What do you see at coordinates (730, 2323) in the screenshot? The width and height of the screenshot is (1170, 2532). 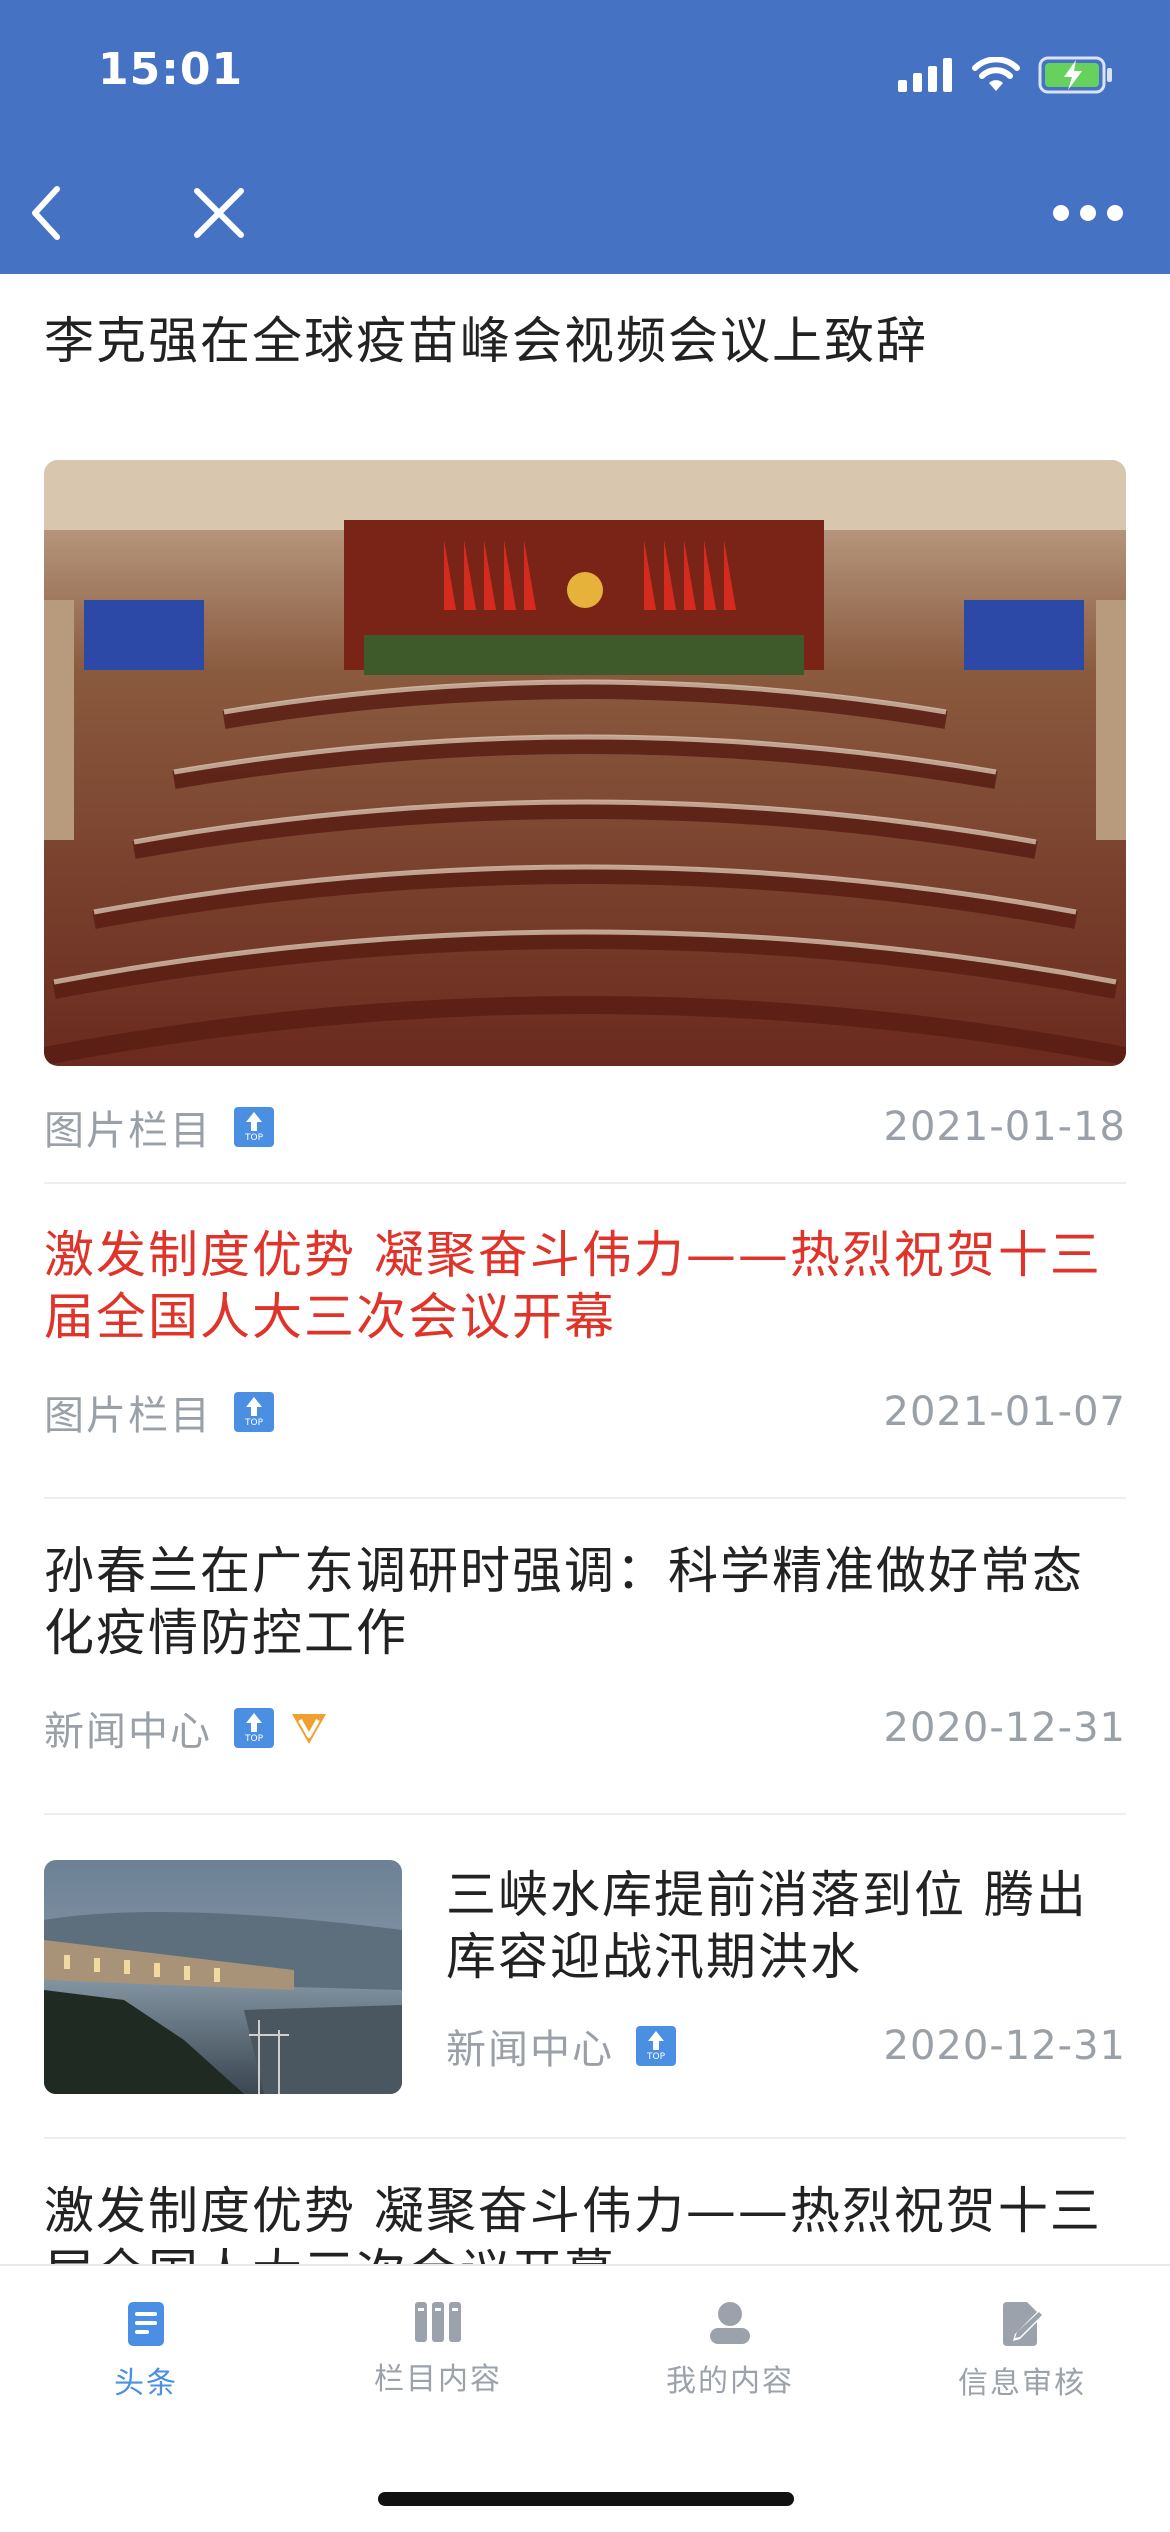 I see `user-icon` at bounding box center [730, 2323].